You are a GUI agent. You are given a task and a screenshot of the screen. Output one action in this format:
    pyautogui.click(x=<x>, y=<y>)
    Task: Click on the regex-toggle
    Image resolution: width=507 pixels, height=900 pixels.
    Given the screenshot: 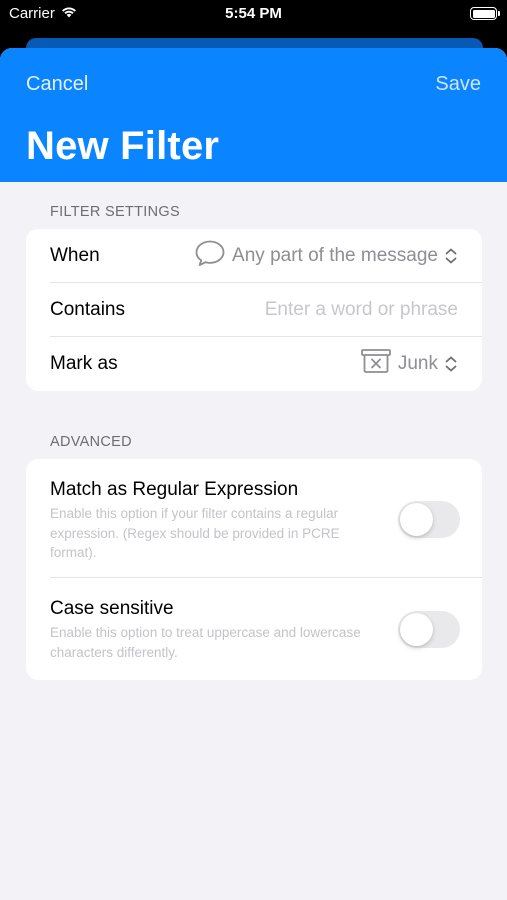 What is the action you would take?
    pyautogui.click(x=429, y=519)
    